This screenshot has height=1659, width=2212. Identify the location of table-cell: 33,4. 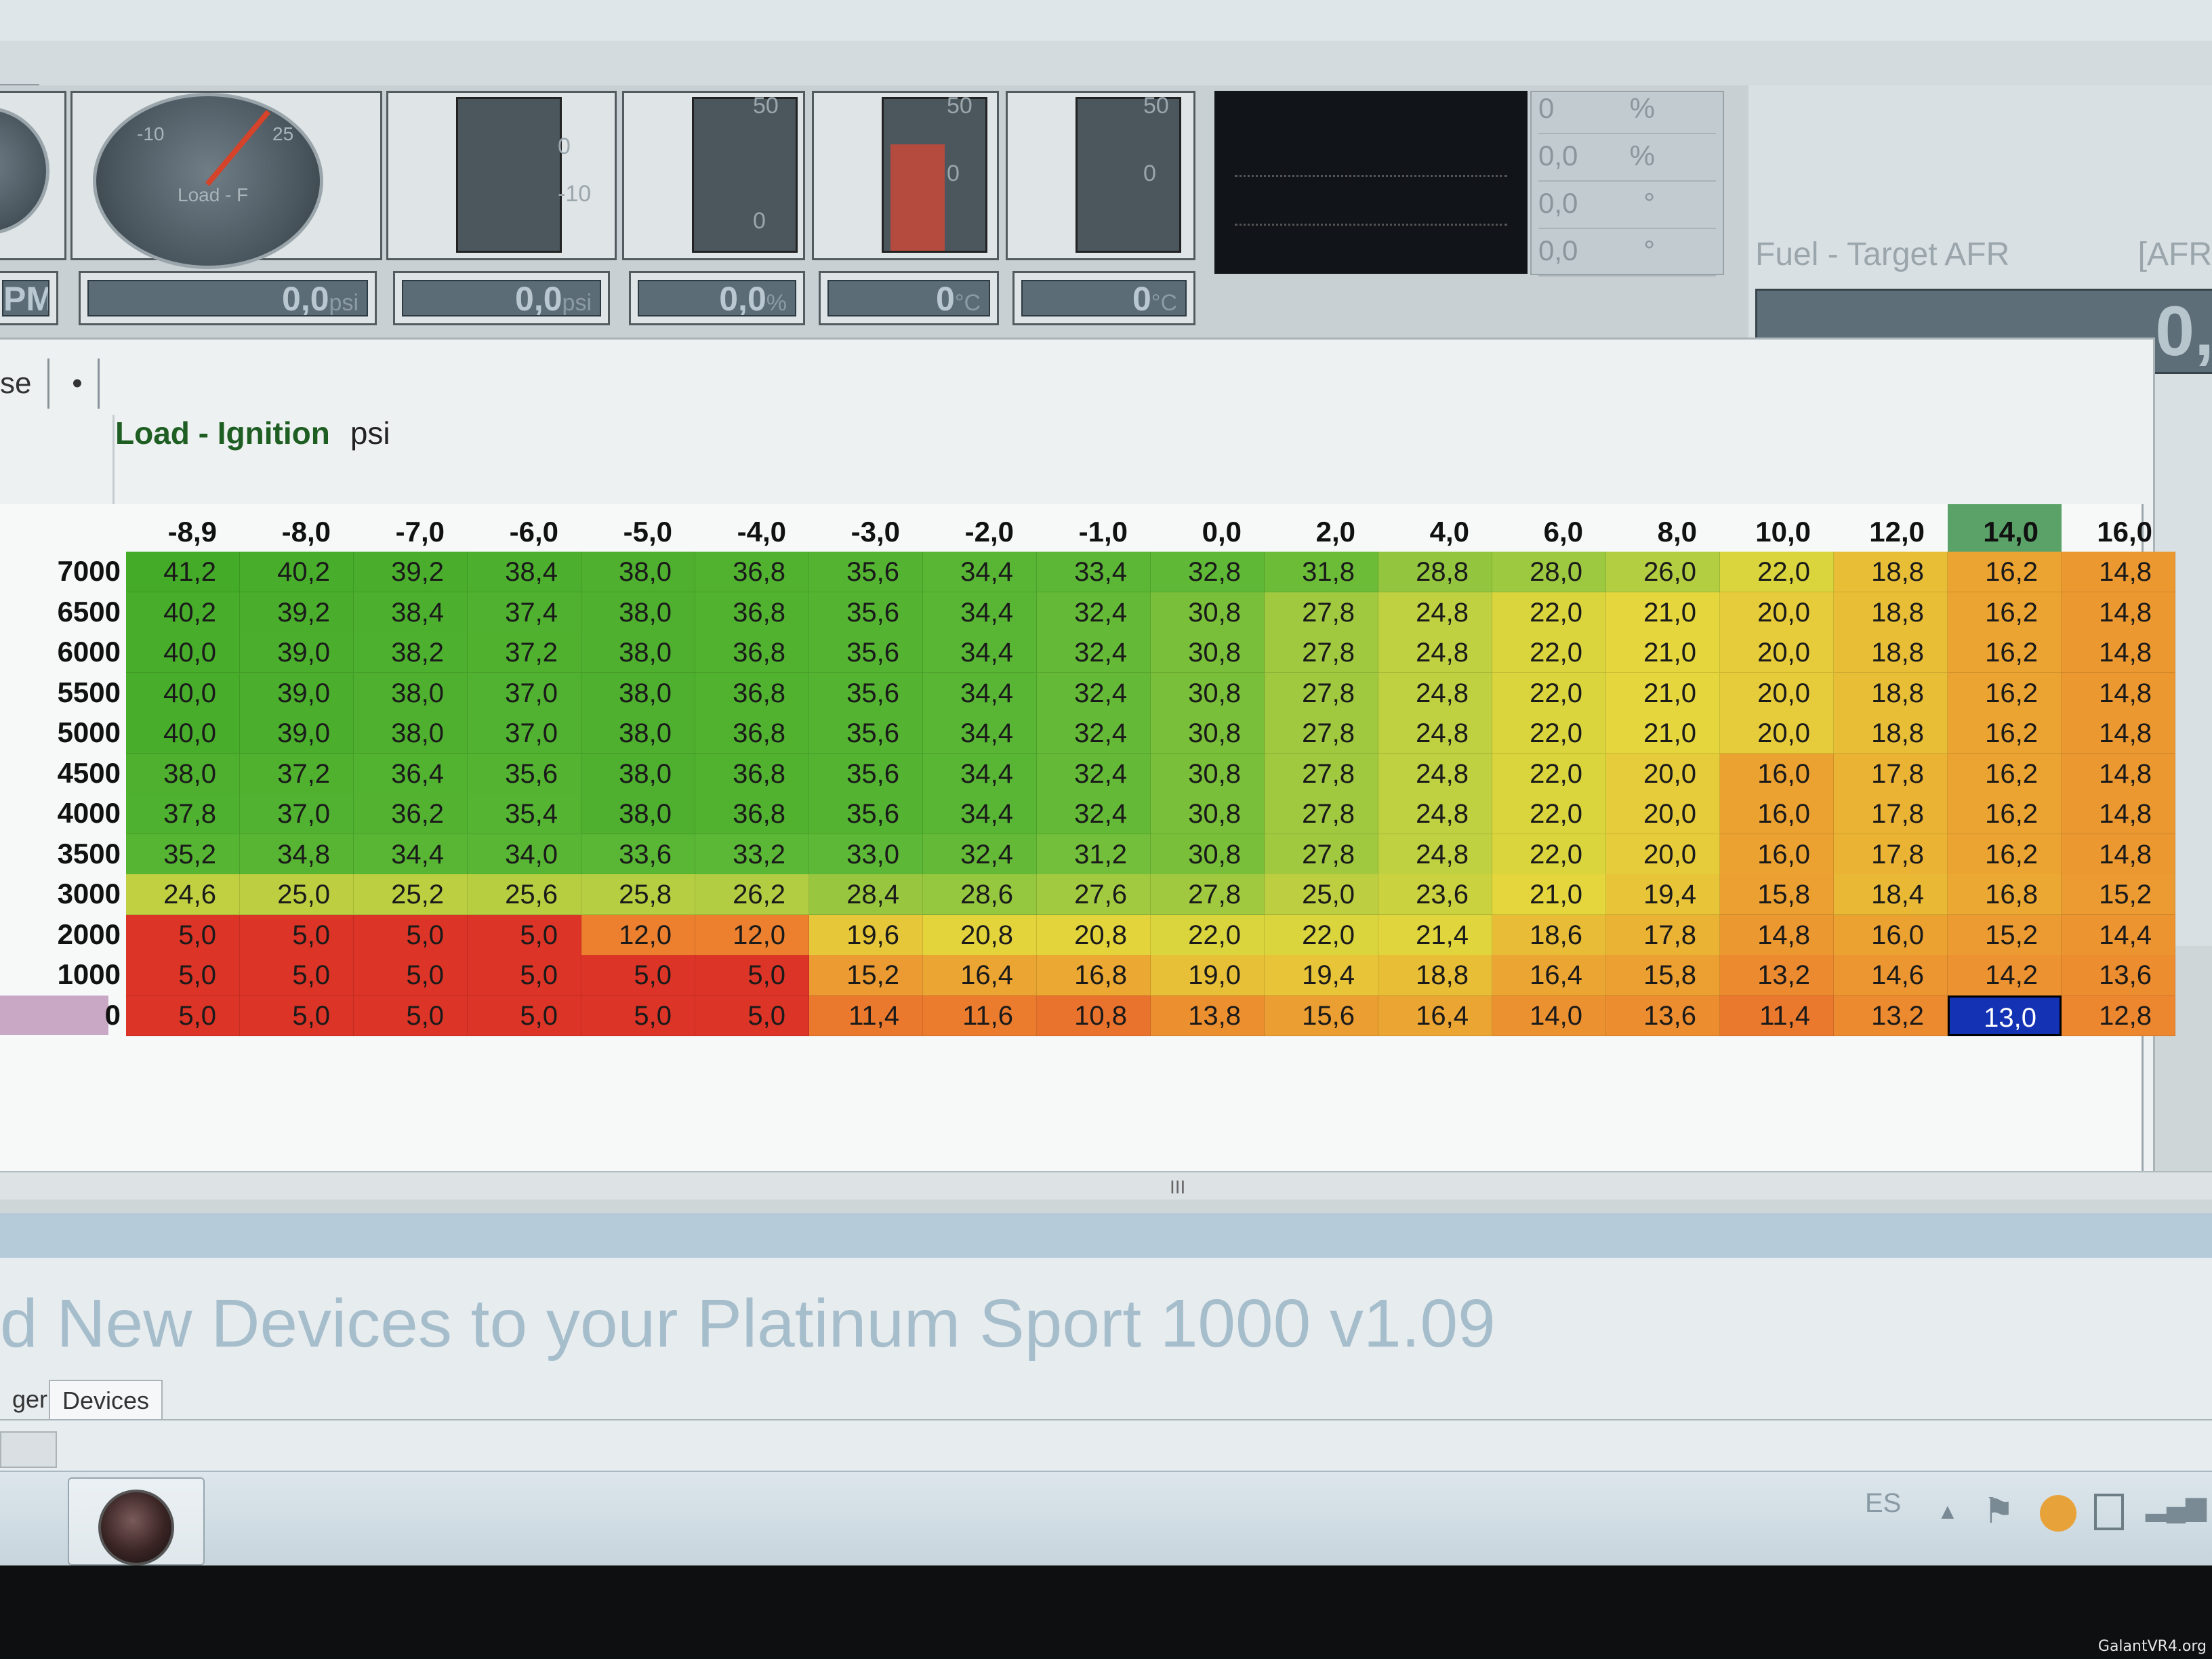
(1094, 572).